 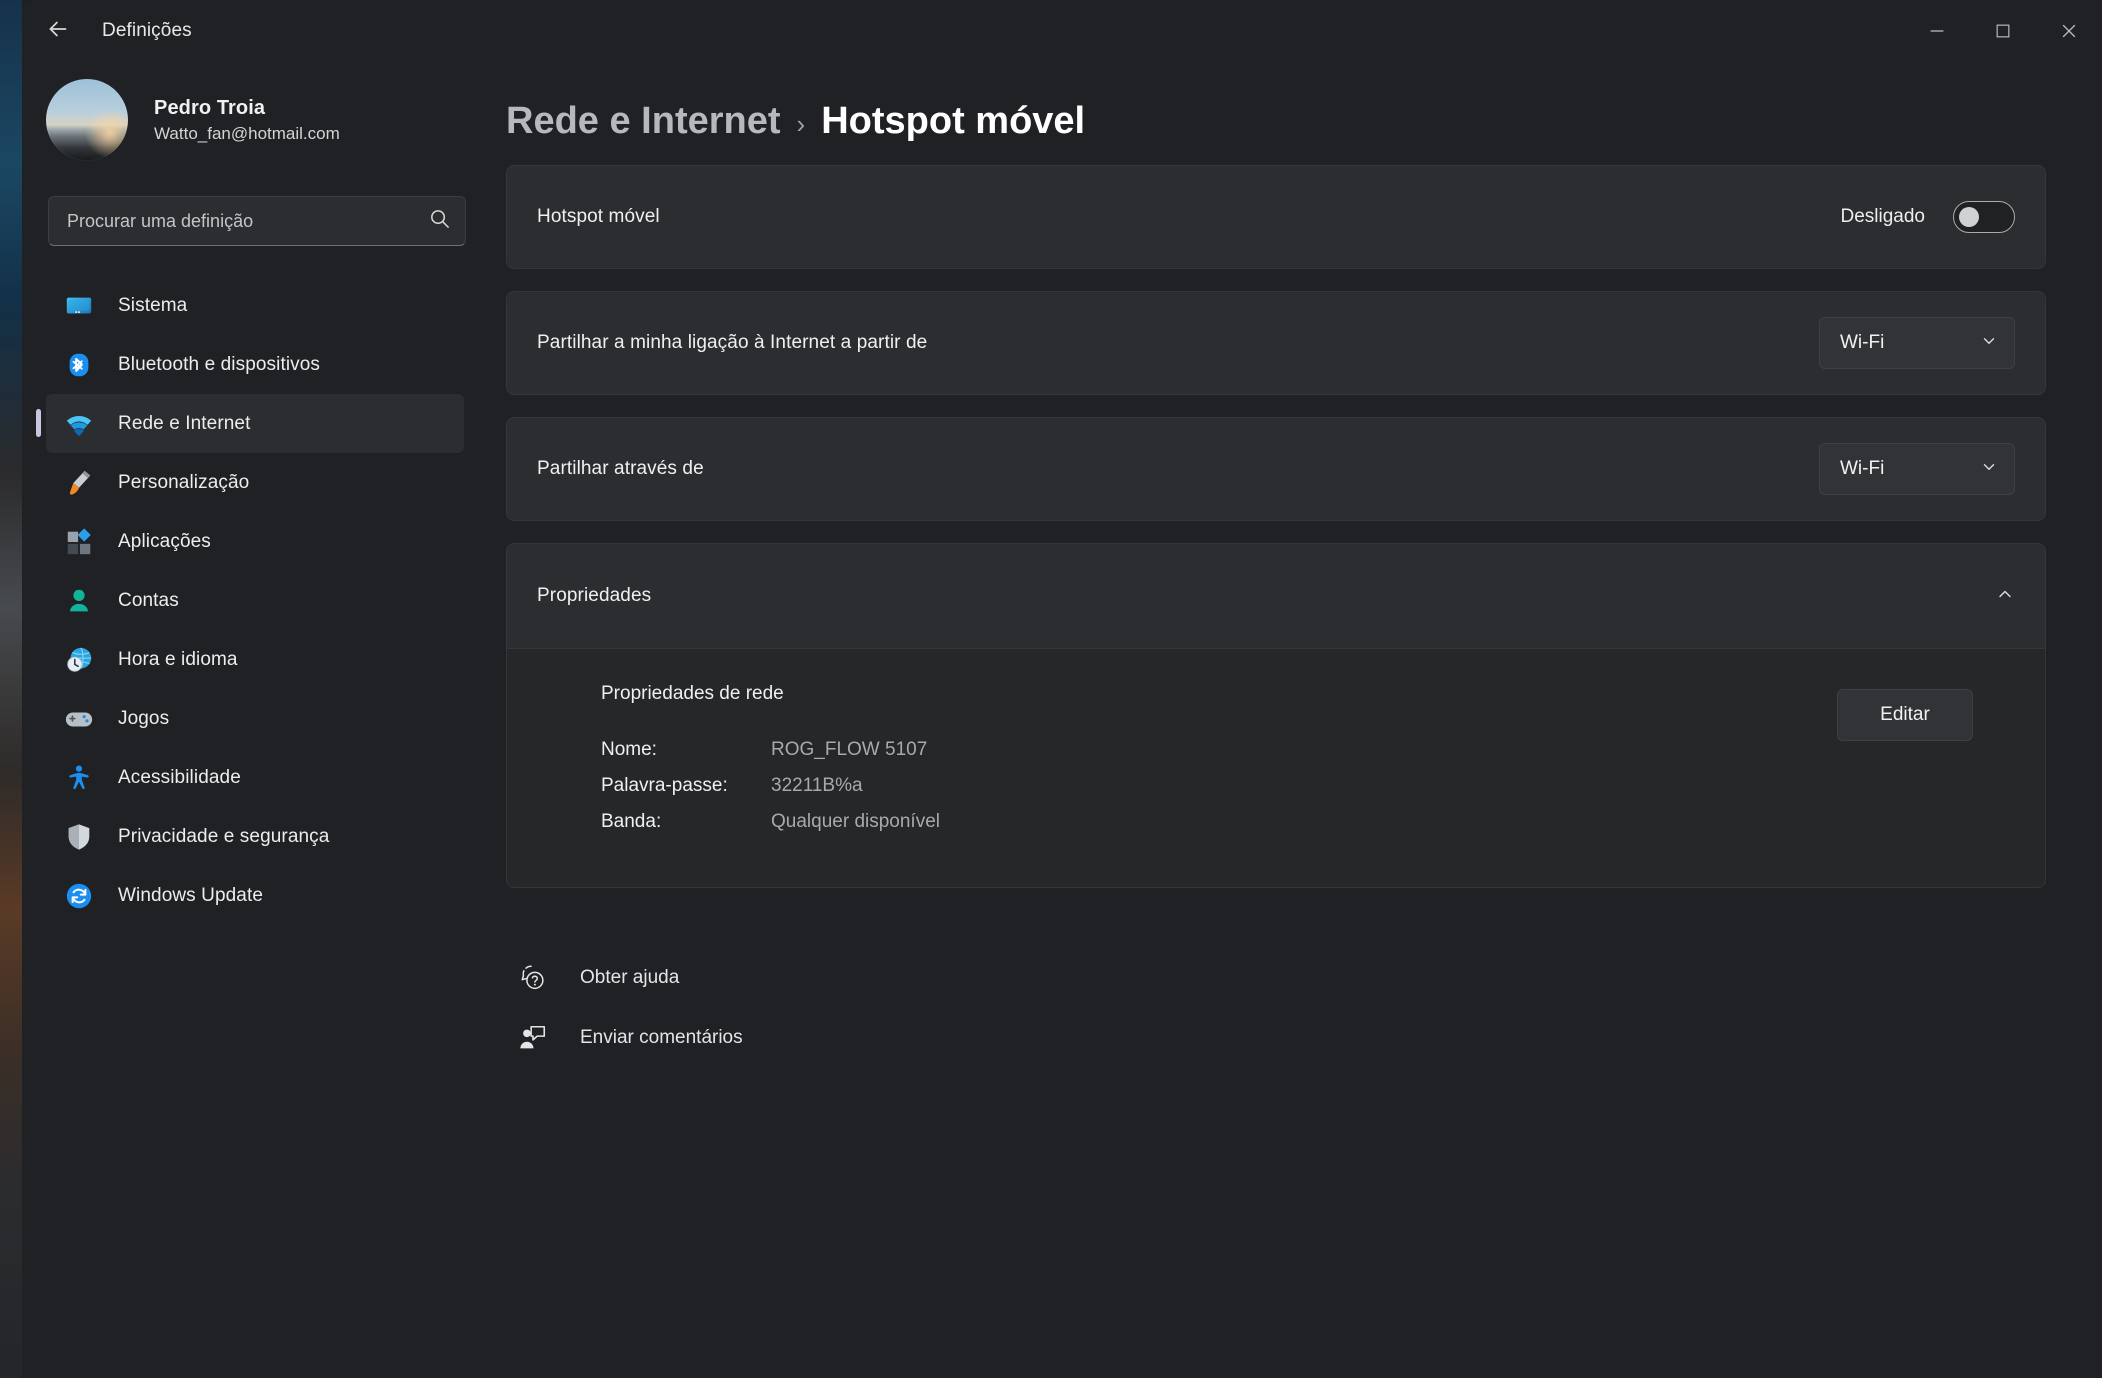 I want to click on sidebar-item-label: Aplicações, so click(x=164, y=541).